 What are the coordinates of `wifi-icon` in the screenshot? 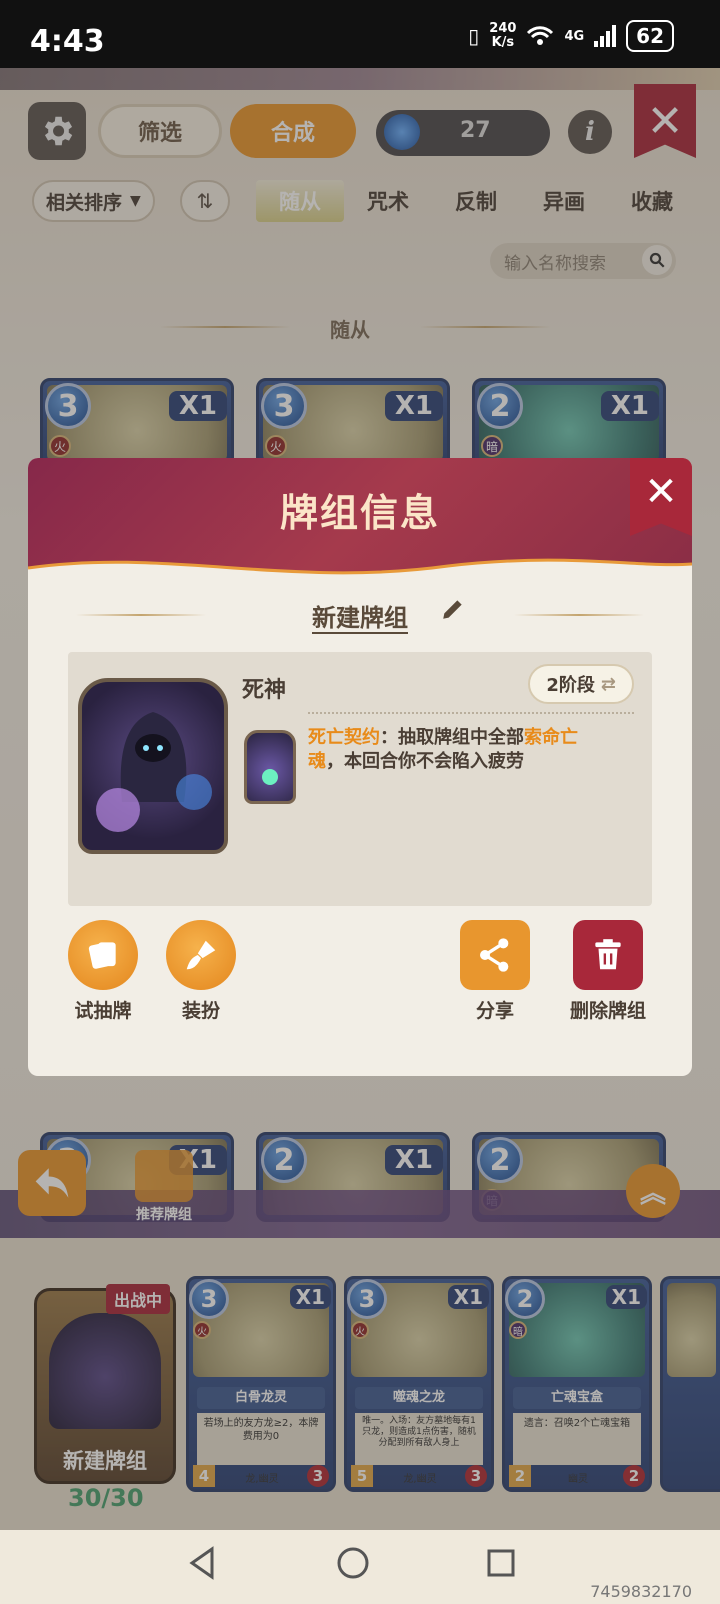 It's located at (540, 35).